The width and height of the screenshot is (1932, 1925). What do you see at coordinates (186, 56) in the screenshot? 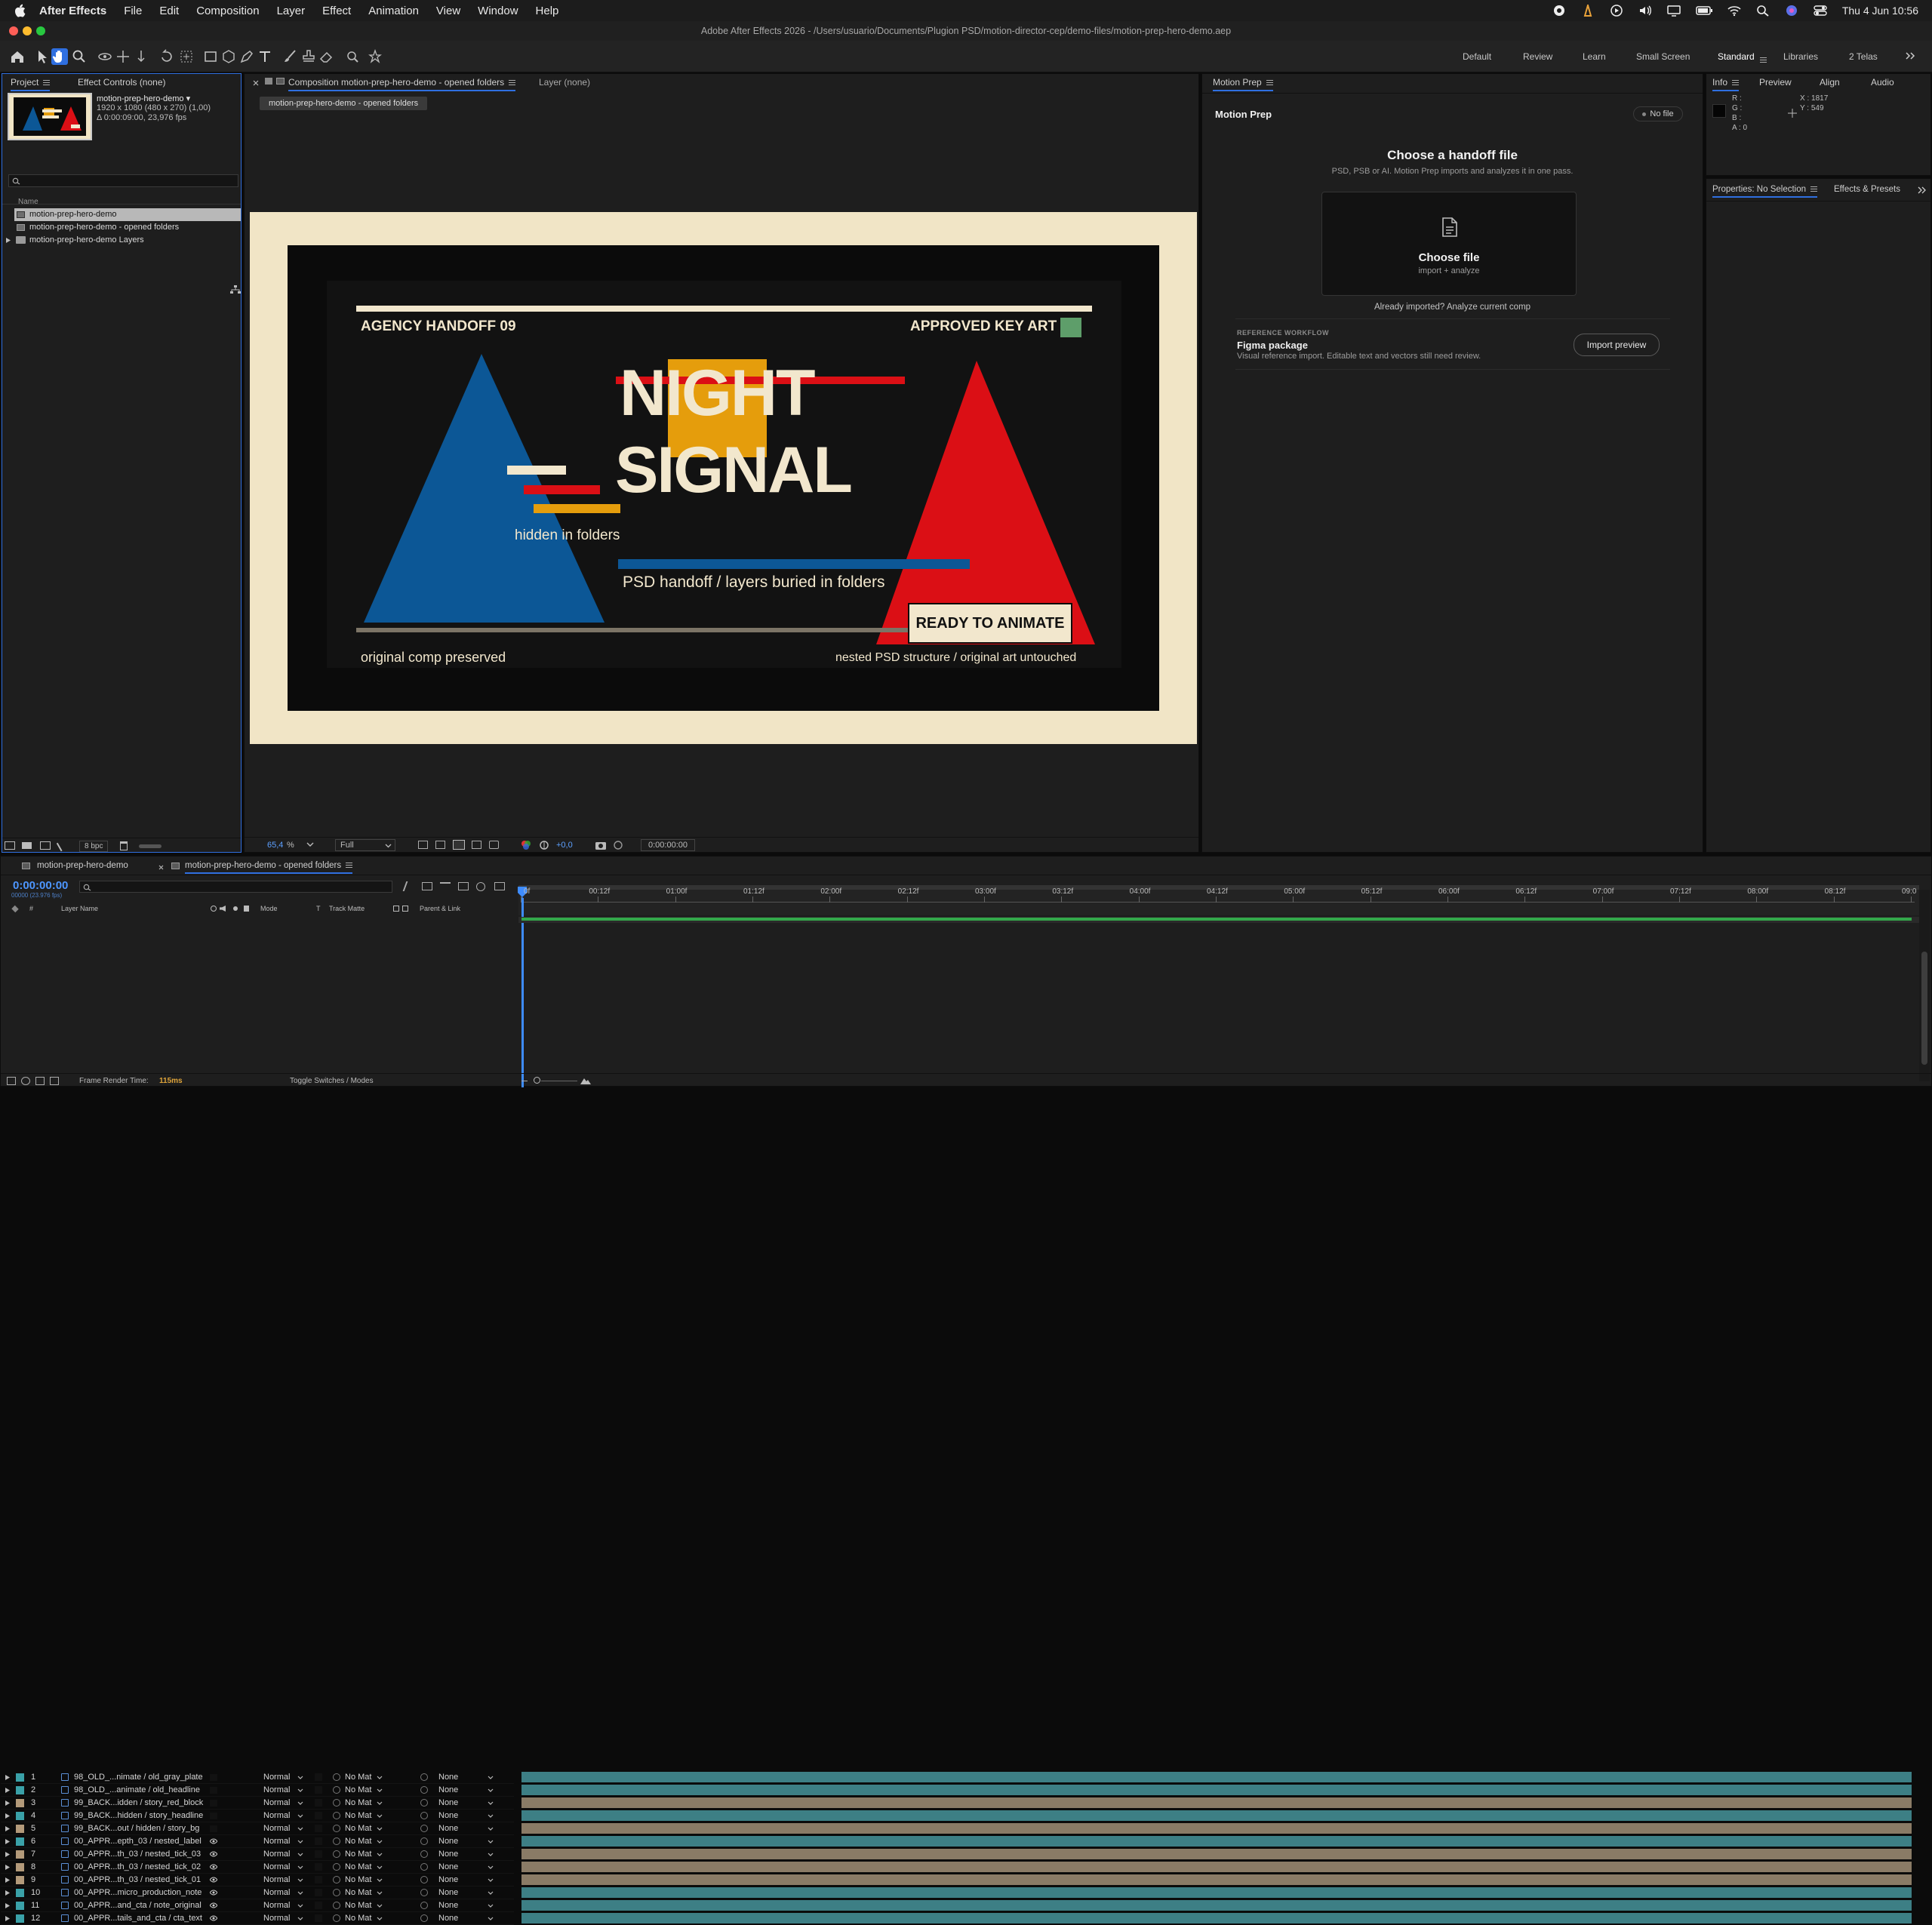
I see `pan-behind-tool-icon` at bounding box center [186, 56].